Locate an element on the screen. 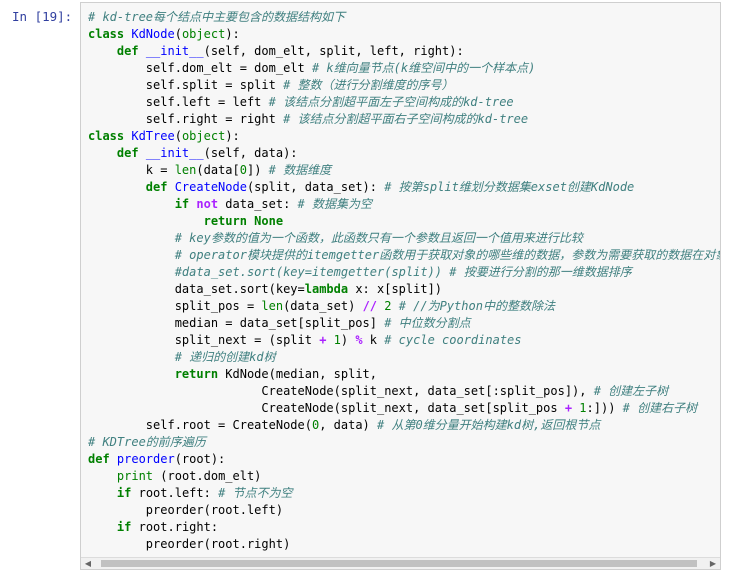 This screenshot has width=729, height=572. code-token: KdNode(median, split, is located at coordinates (301, 374).